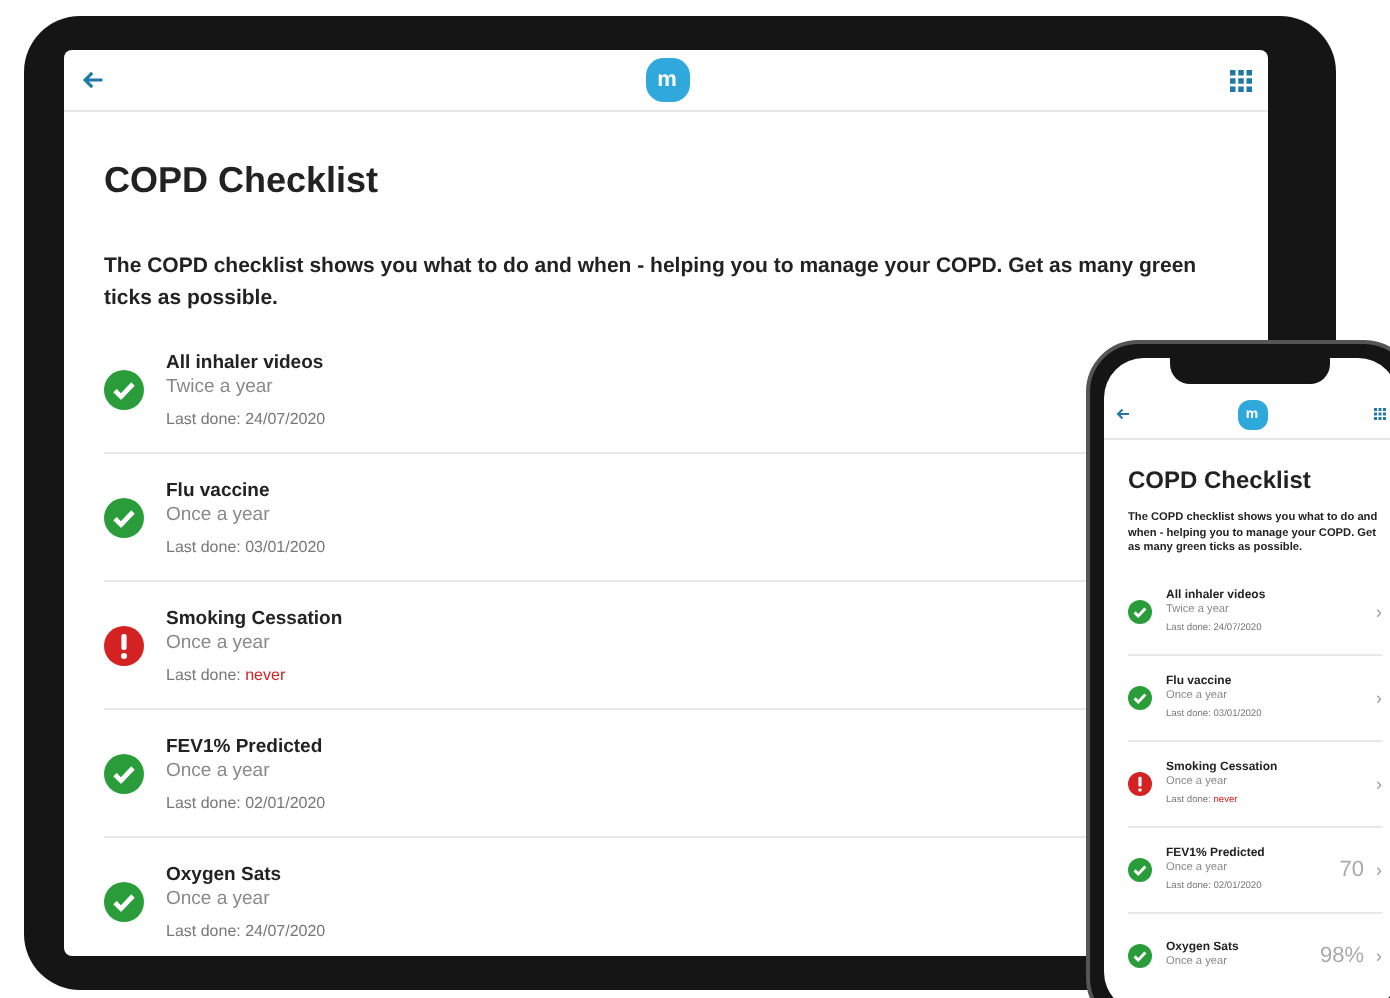 The width and height of the screenshot is (1390, 998). Describe the element at coordinates (667, 80) in the screenshot. I see `app-logo: m` at that location.